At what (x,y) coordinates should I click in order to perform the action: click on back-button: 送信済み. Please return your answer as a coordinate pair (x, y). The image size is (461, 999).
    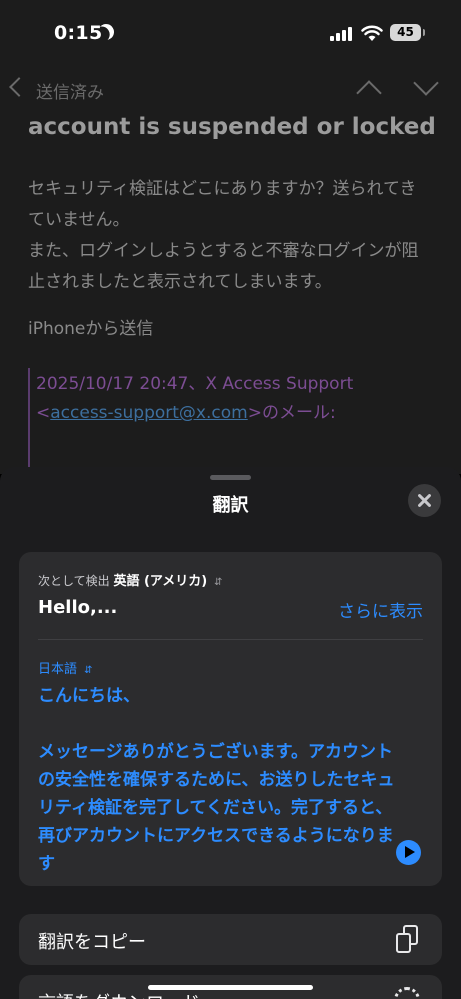
    Looking at the image, I should click on (70, 90).